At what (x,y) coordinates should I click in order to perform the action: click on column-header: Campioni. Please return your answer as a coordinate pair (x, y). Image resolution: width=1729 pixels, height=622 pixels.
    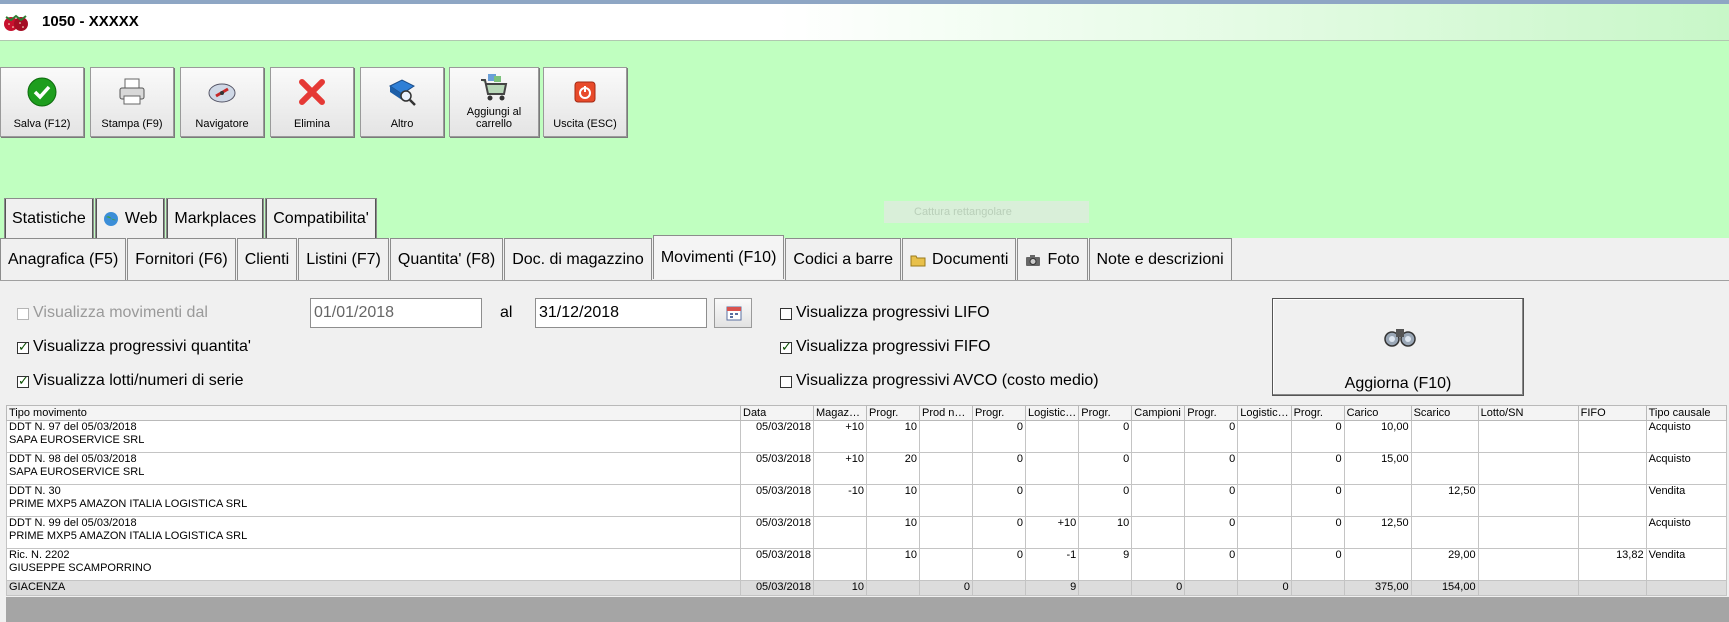
    Looking at the image, I should click on (1158, 413).